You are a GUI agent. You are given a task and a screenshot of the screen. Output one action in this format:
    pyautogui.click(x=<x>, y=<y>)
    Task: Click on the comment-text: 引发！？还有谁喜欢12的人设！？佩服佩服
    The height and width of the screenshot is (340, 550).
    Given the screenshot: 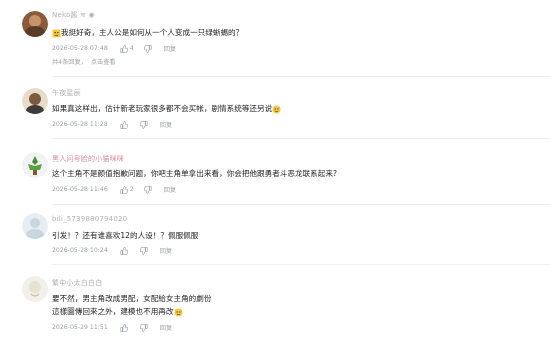 What is the action you would take?
    pyautogui.click(x=125, y=235)
    